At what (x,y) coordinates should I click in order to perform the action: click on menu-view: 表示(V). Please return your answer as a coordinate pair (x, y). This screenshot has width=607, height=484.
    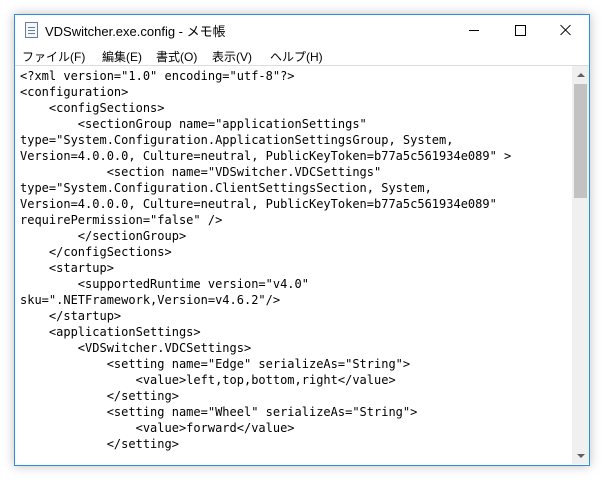
    Looking at the image, I should click on (232, 56).